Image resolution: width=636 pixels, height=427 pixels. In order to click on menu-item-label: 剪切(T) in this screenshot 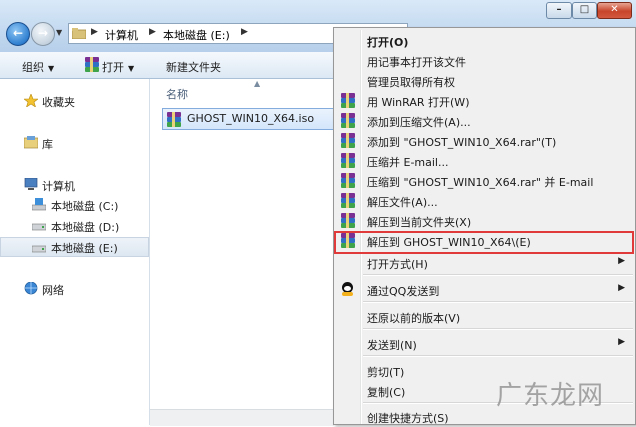, I will do `click(386, 372)`.